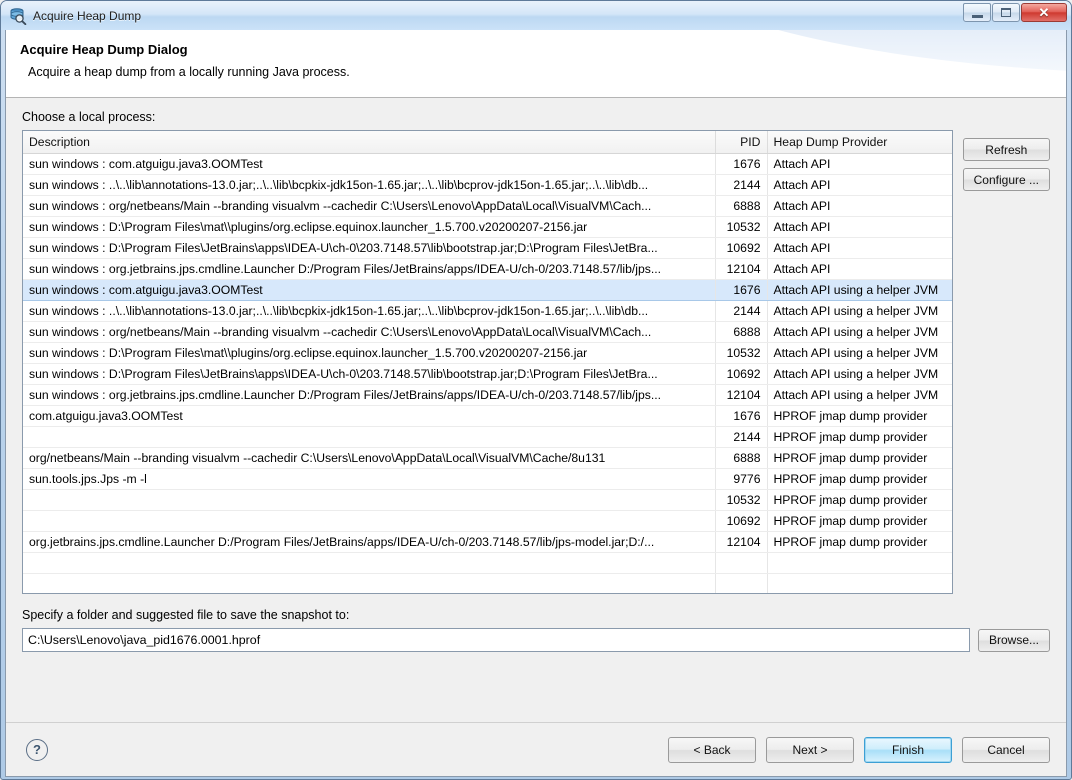 This screenshot has width=1072, height=780. Describe the element at coordinates (37, 749) in the screenshot. I see `help-icon: ?` at that location.